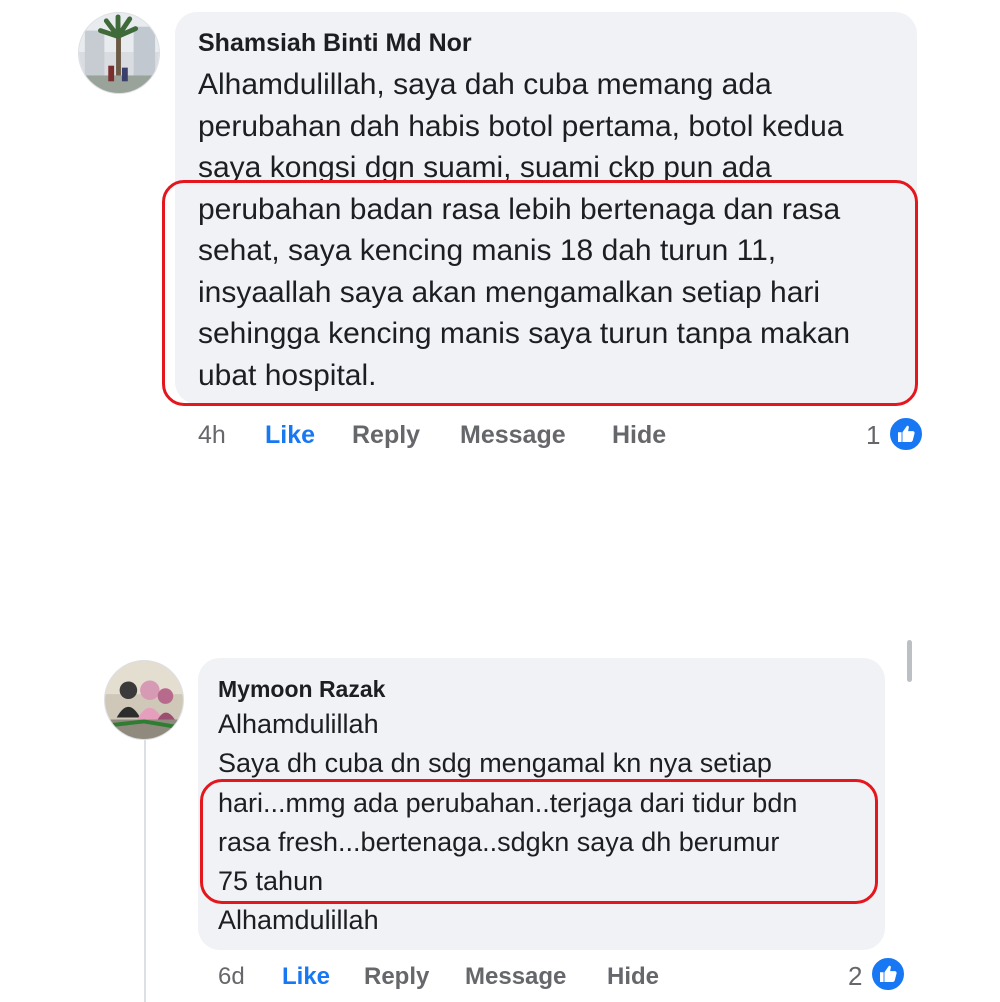 Image resolution: width=1000 pixels, height=1002 pixels. Describe the element at coordinates (145, 871) in the screenshot. I see `thread-line` at that location.